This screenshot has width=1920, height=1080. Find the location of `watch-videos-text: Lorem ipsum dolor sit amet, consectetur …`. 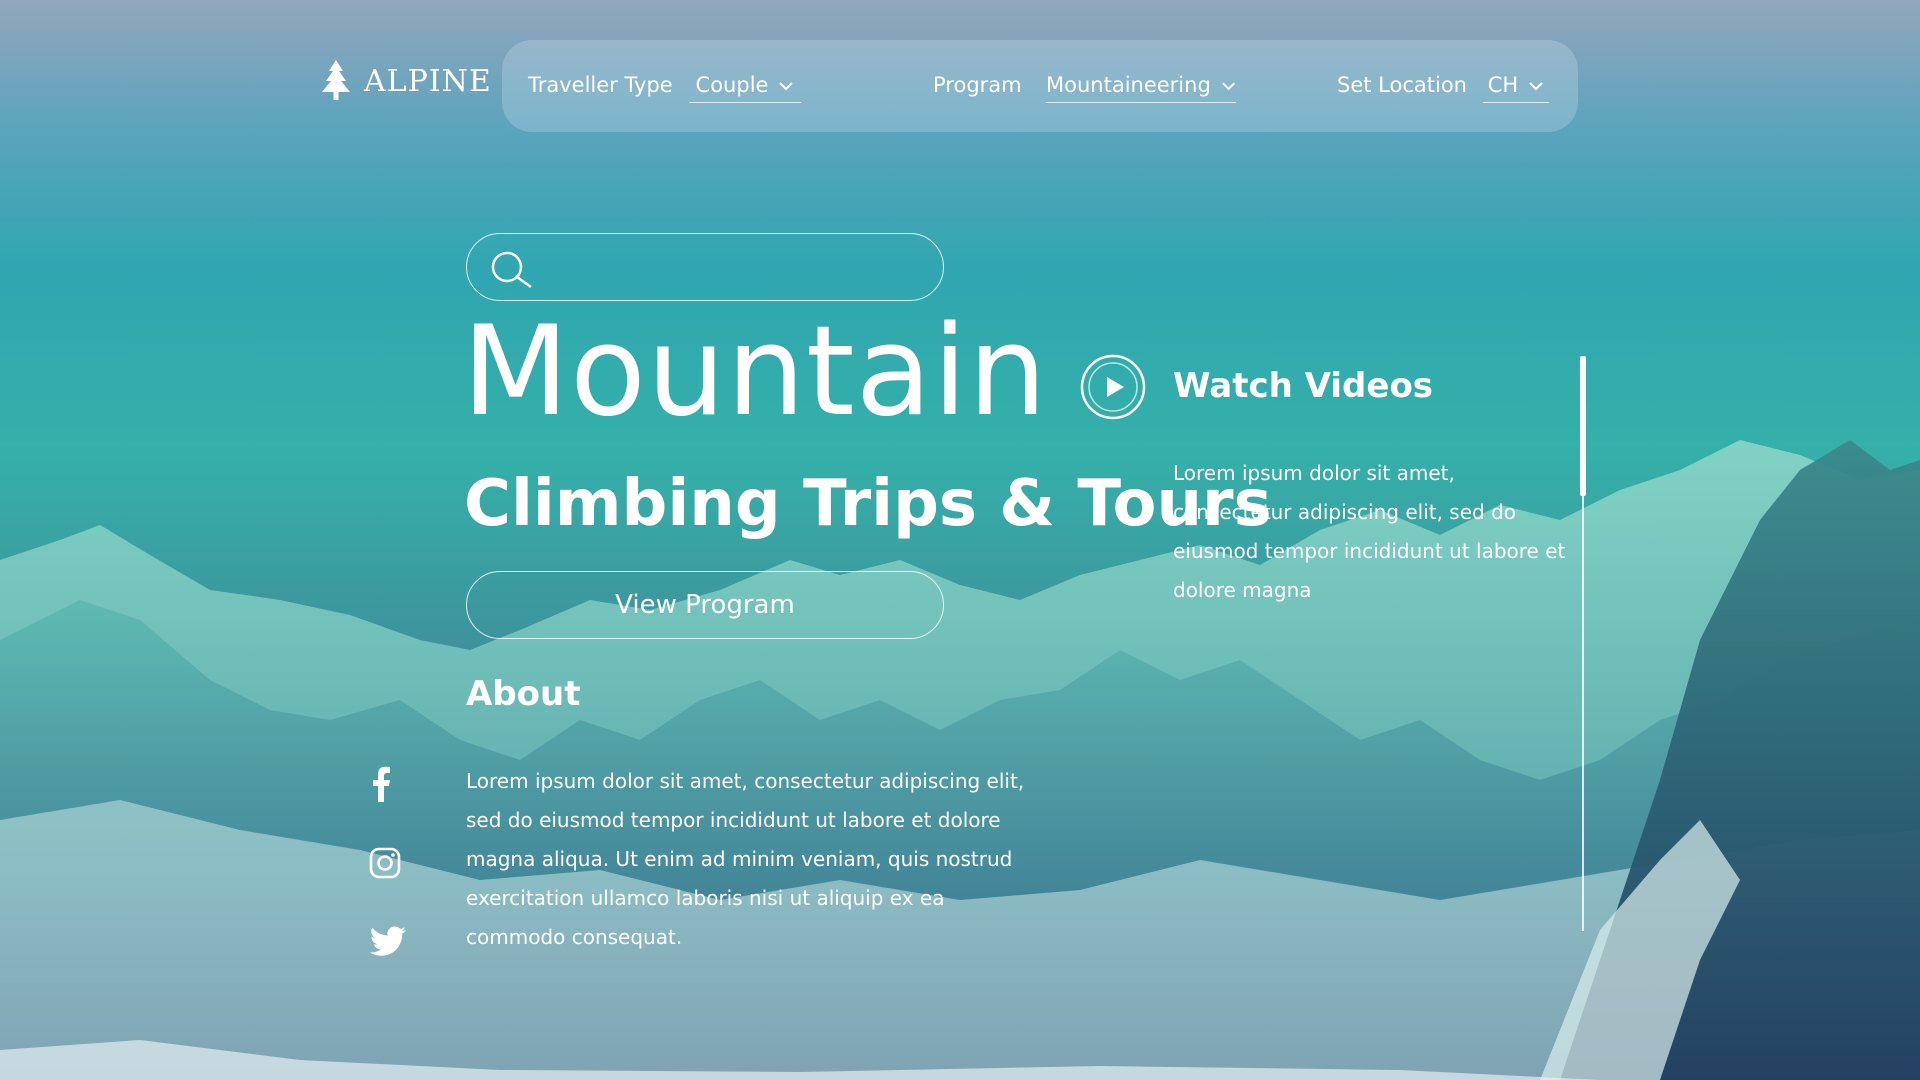

watch-videos-text: Lorem ipsum dolor sit amet, consectetur … is located at coordinates (1369, 531).